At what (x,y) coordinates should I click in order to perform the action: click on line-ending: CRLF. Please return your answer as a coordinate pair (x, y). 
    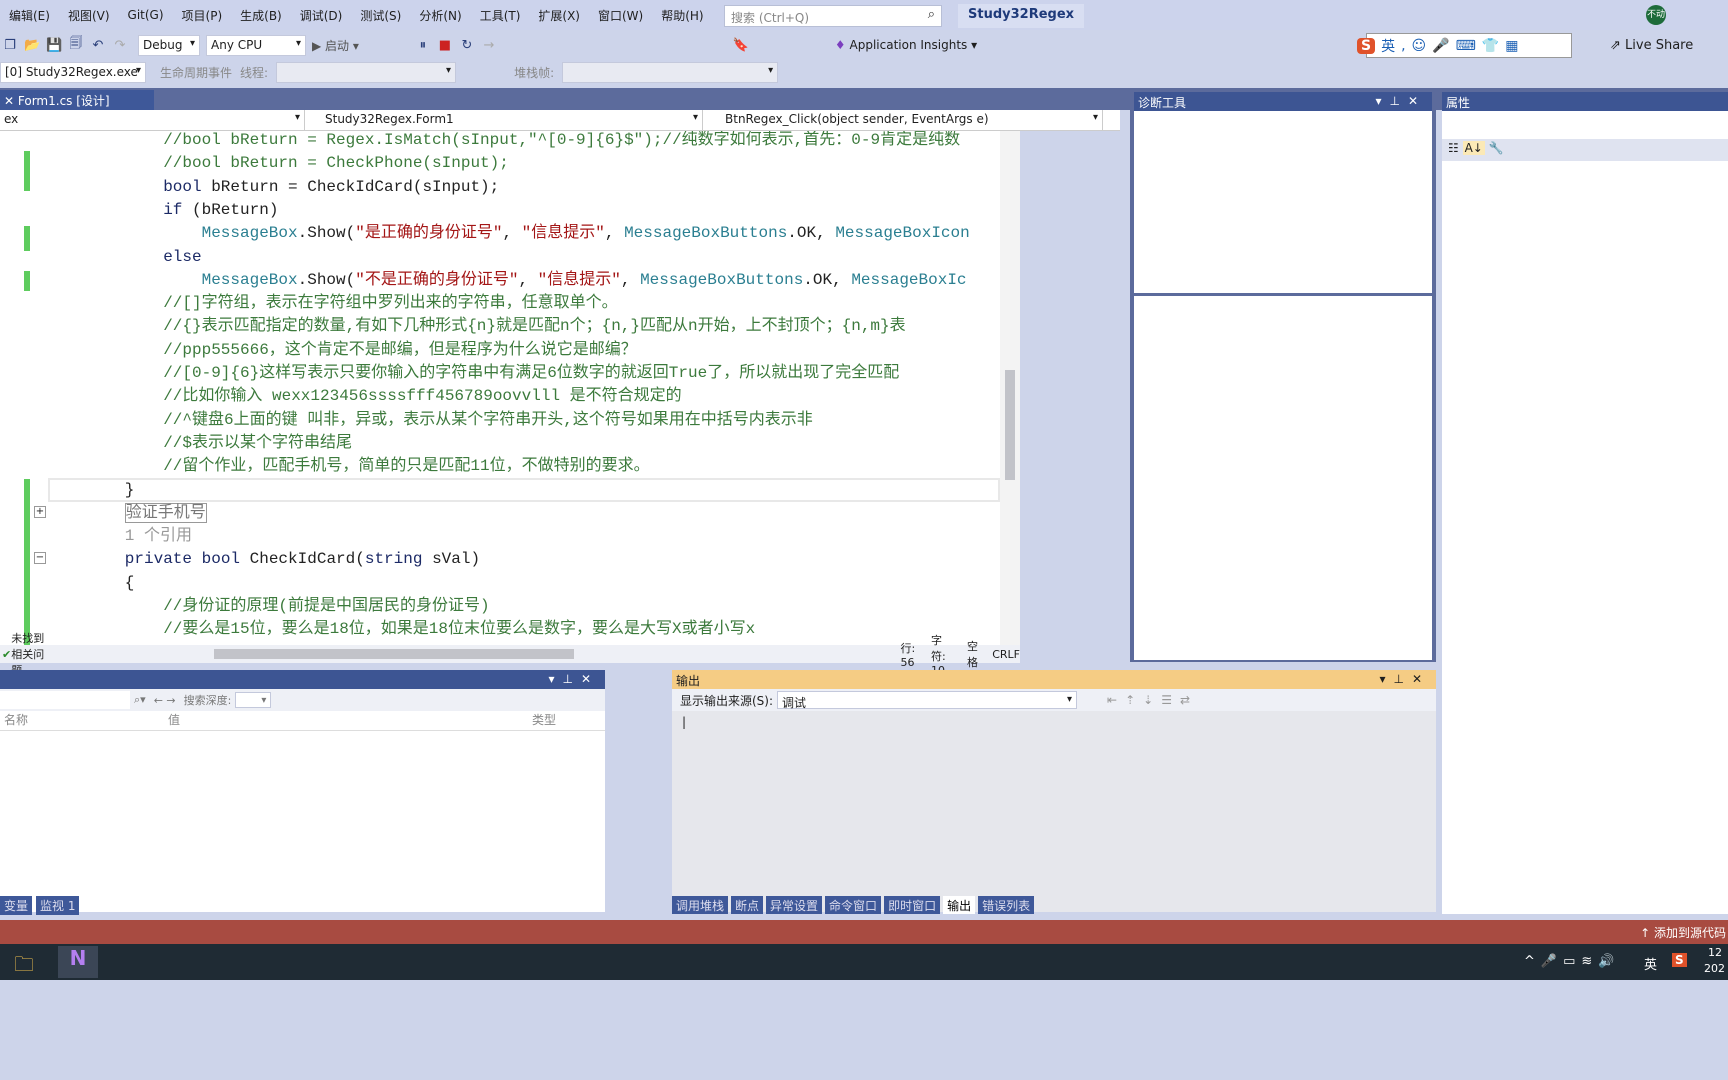
    Looking at the image, I should click on (1006, 654).